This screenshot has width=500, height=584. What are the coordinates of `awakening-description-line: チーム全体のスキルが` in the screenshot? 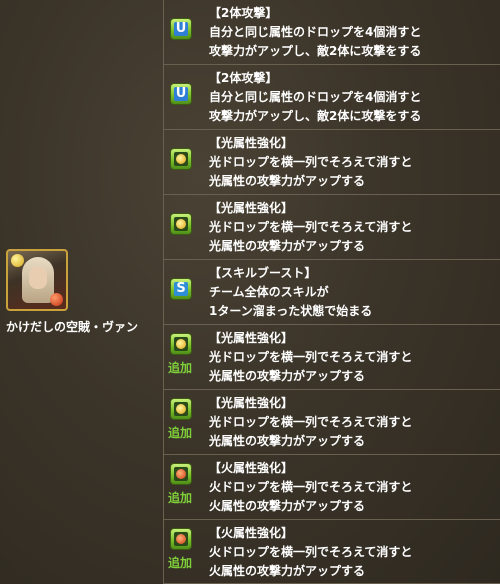 It's located at (269, 292).